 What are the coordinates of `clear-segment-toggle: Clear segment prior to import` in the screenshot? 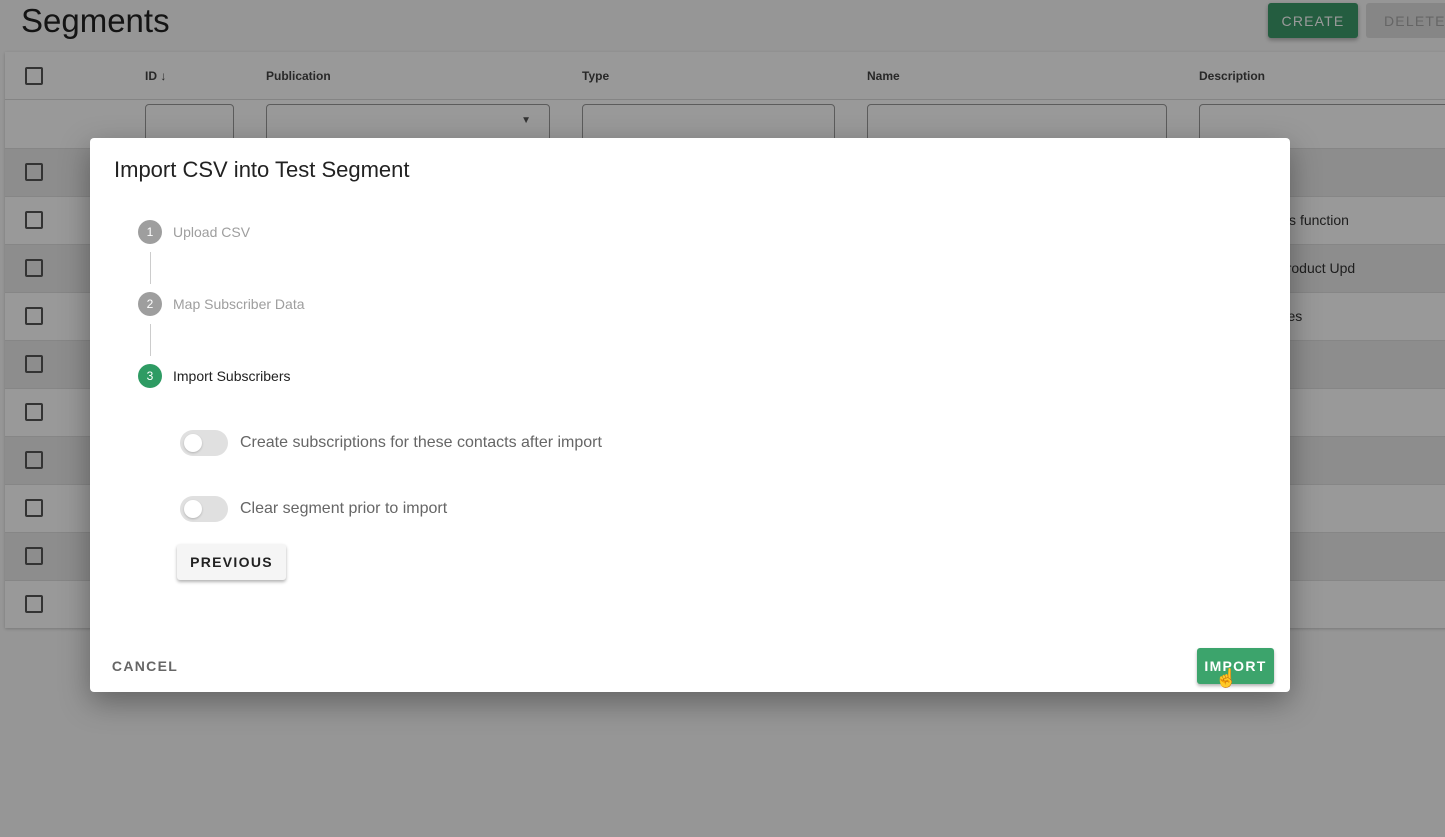 It's located at (313, 509).